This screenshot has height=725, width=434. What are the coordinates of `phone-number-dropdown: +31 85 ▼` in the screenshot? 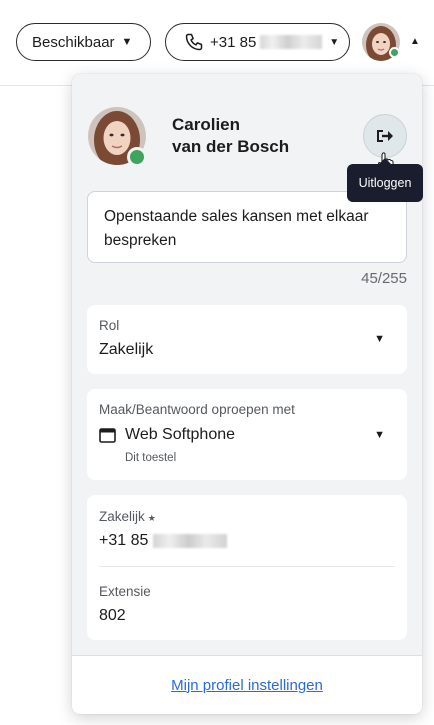 It's located at (257, 42).